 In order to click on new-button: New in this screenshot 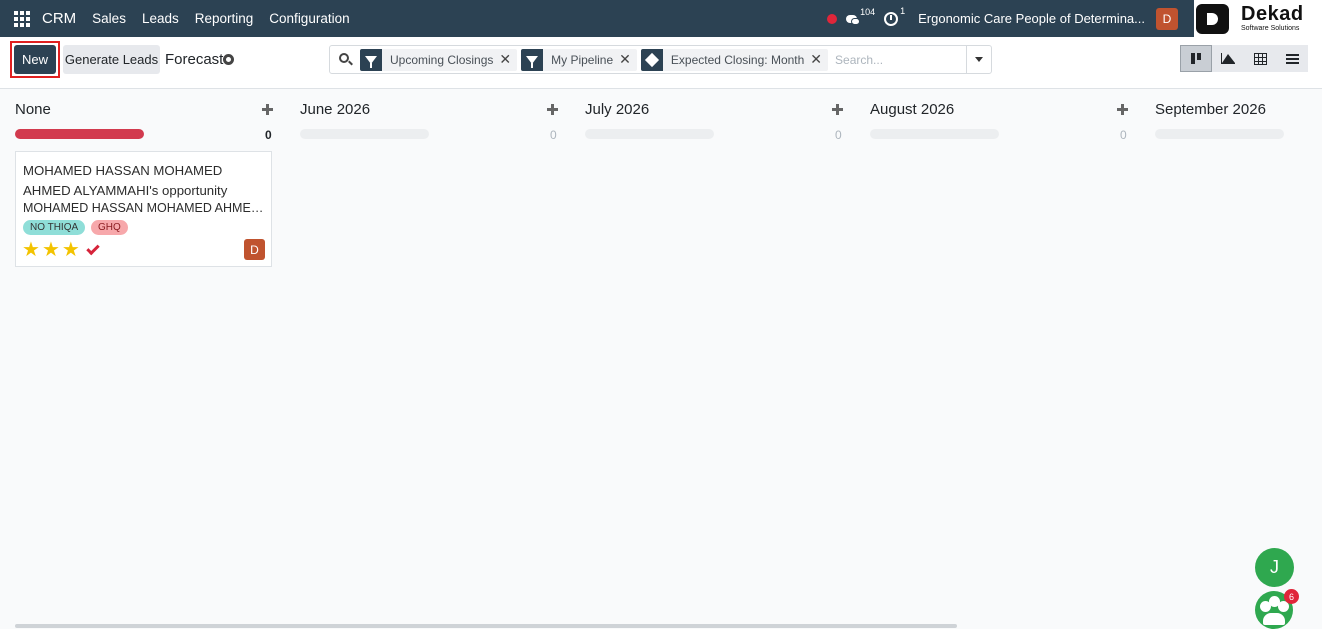, I will do `click(35, 59)`.